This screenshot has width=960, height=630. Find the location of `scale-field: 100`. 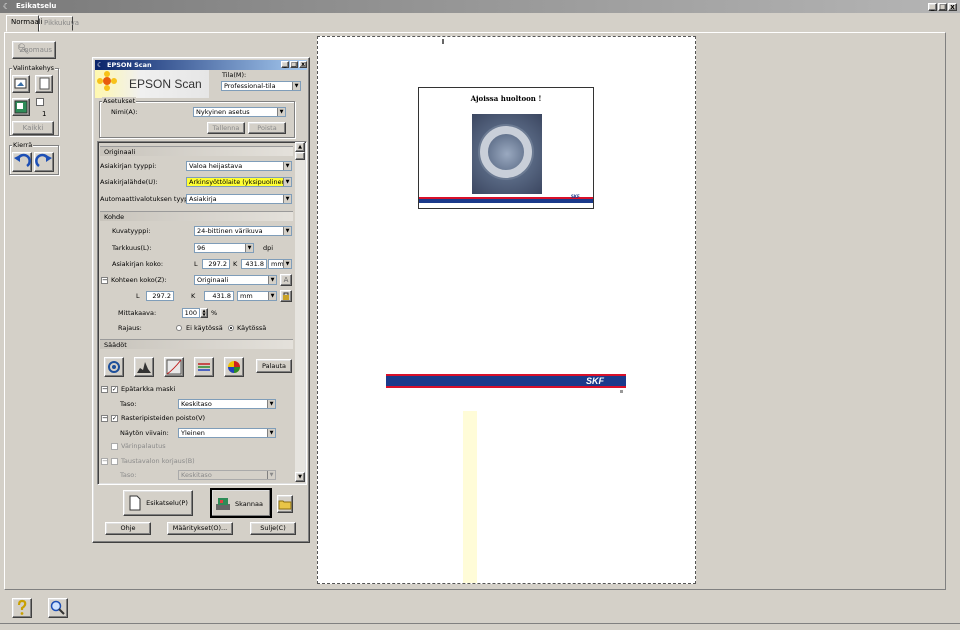

scale-field: 100 is located at coordinates (191, 313).